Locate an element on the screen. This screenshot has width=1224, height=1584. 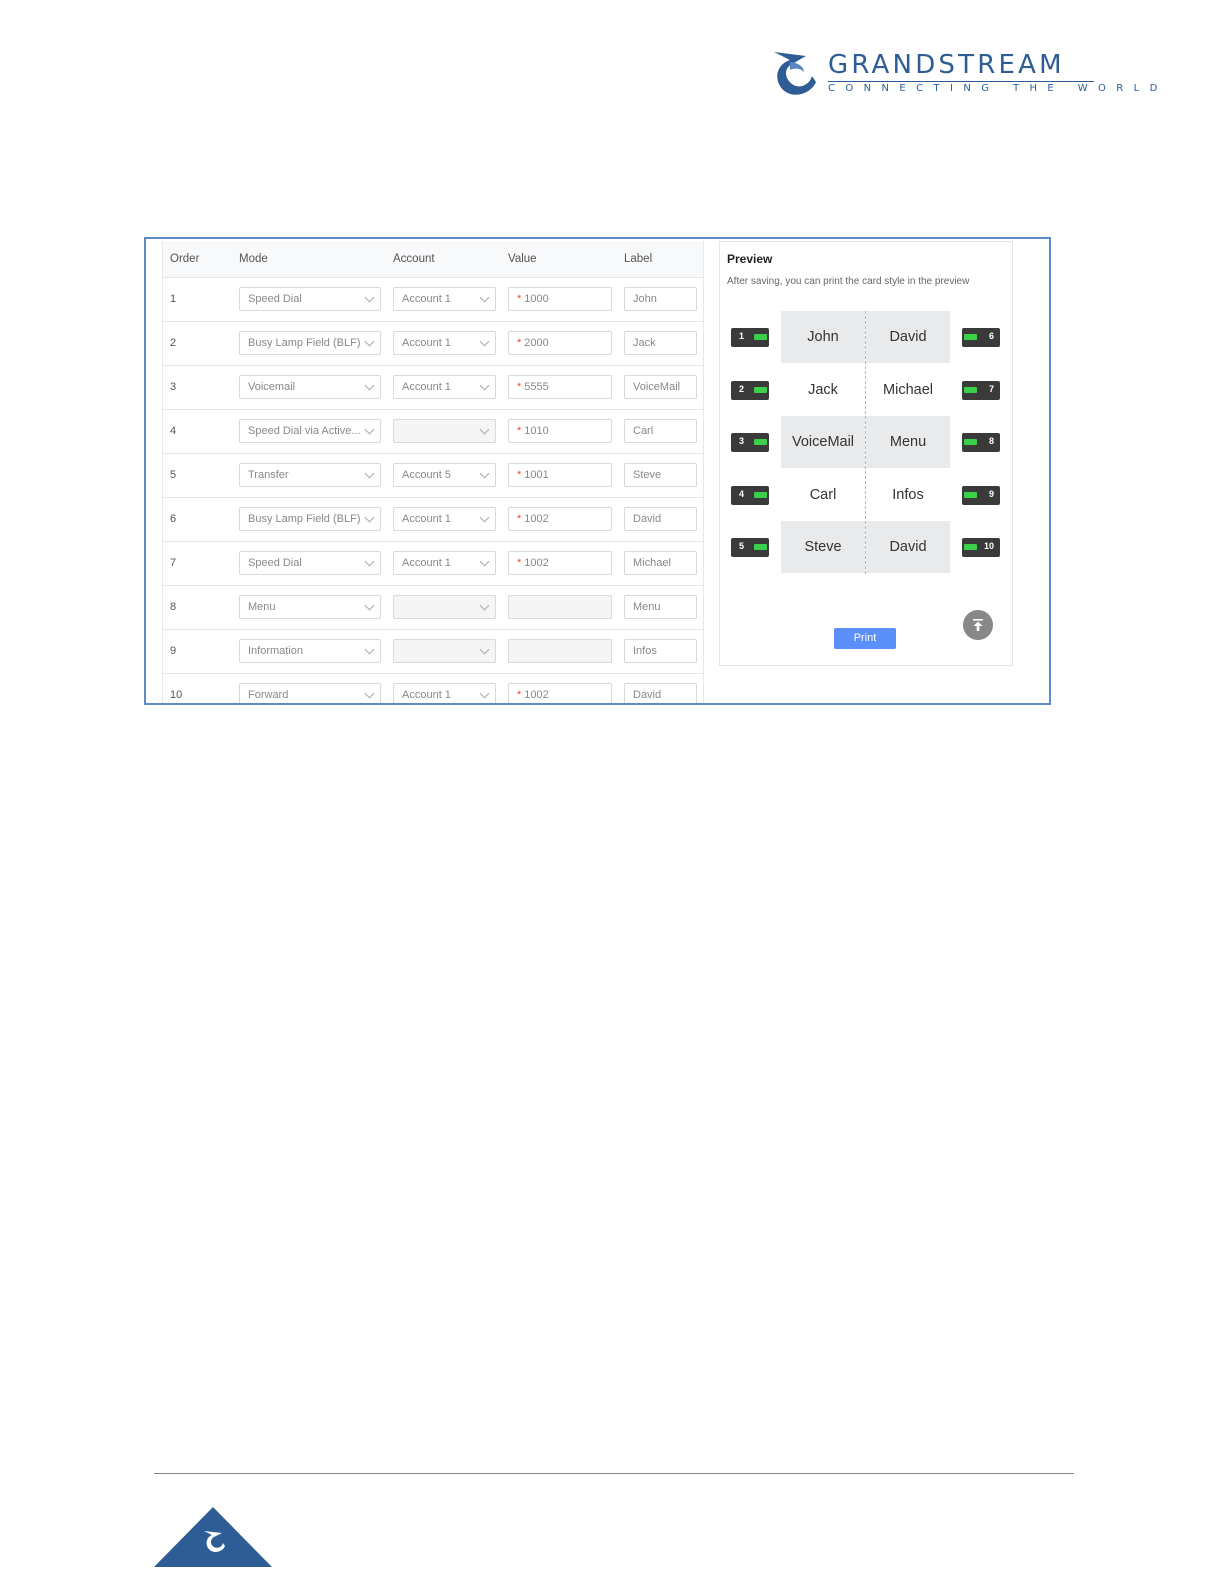
key-number: 6 is located at coordinates (991, 336).